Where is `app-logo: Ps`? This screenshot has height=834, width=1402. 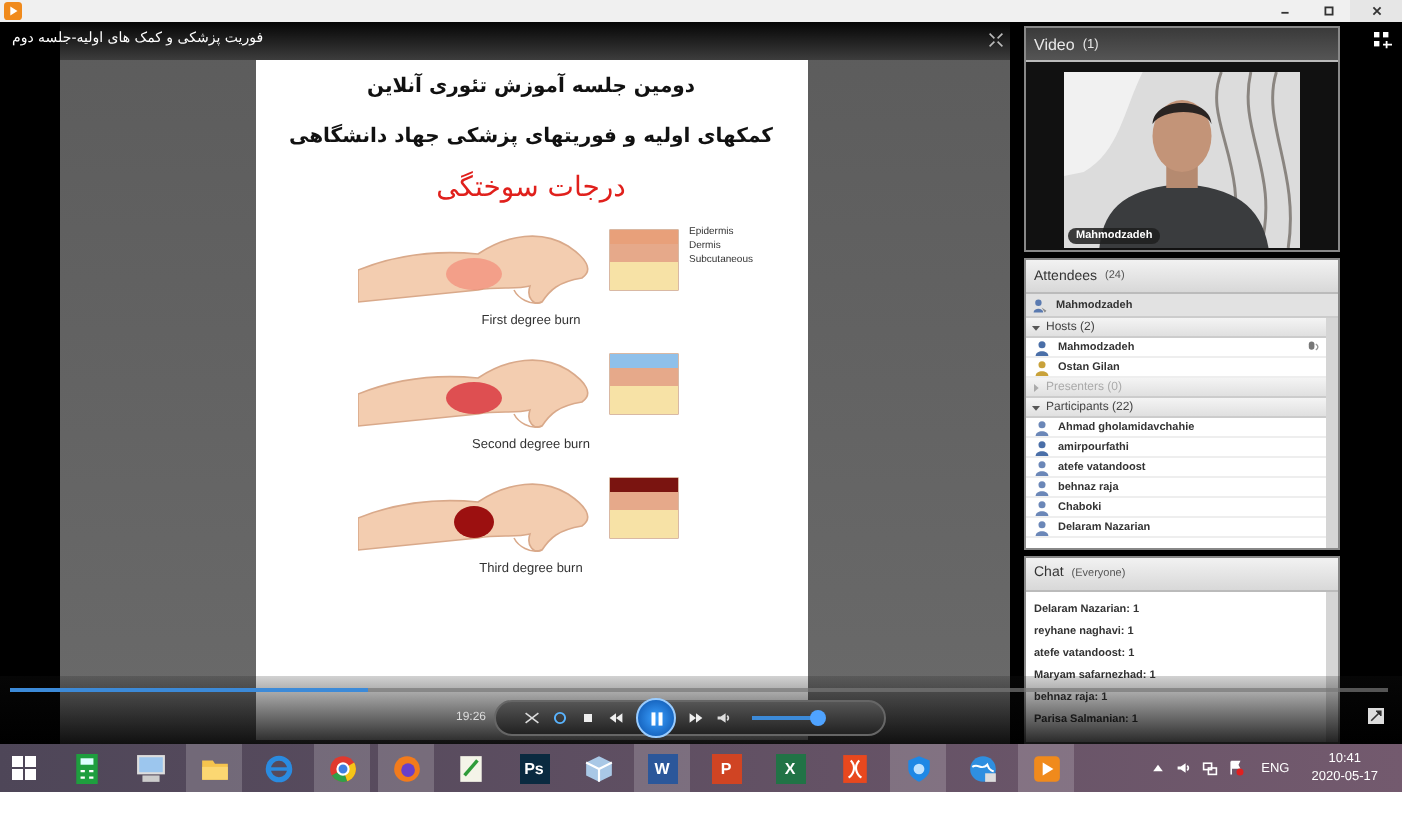
app-logo: Ps is located at coordinates (534, 768).